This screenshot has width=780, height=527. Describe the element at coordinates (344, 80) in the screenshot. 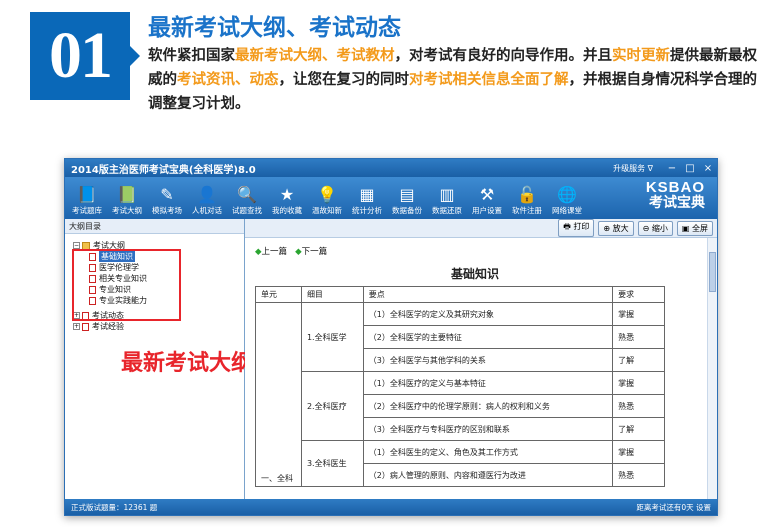

I see `description-text: ，让您在复习的同时` at that location.